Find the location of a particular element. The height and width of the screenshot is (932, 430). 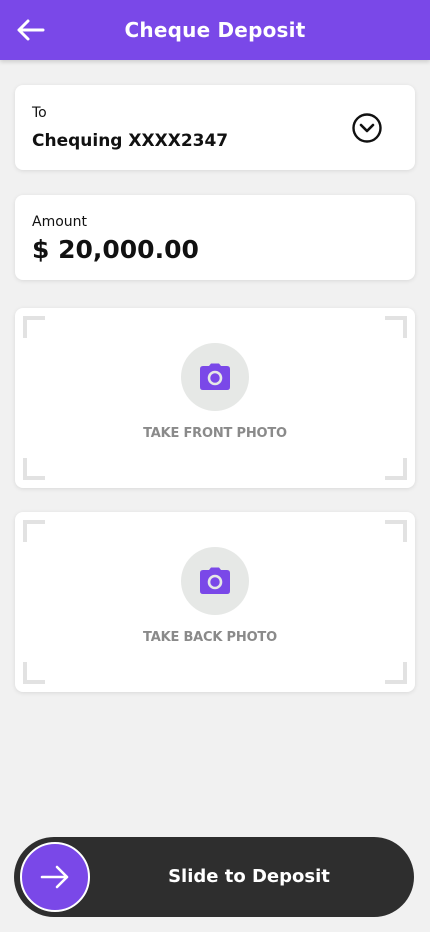

amount-field: Amount $ 20,000.00 is located at coordinates (215, 237).